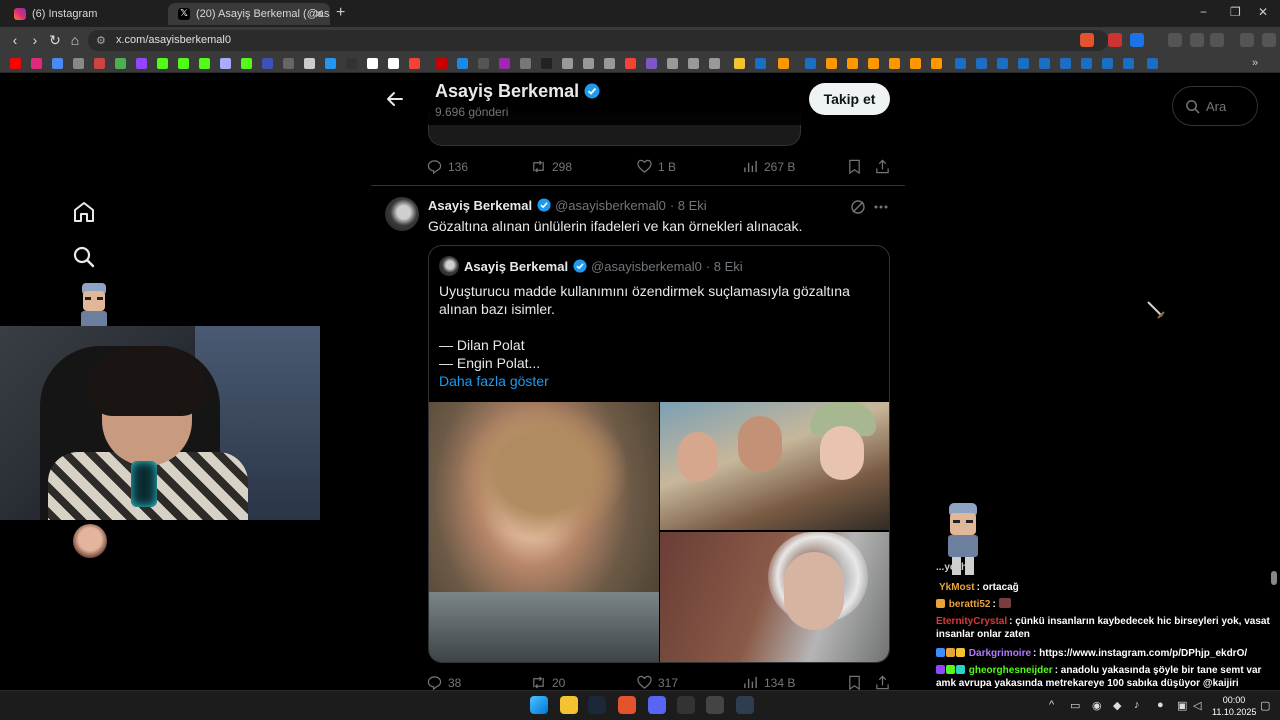 This screenshot has width=1280, height=720. Describe the element at coordinates (1087, 40) in the screenshot. I see `brave-shield-icon` at that location.